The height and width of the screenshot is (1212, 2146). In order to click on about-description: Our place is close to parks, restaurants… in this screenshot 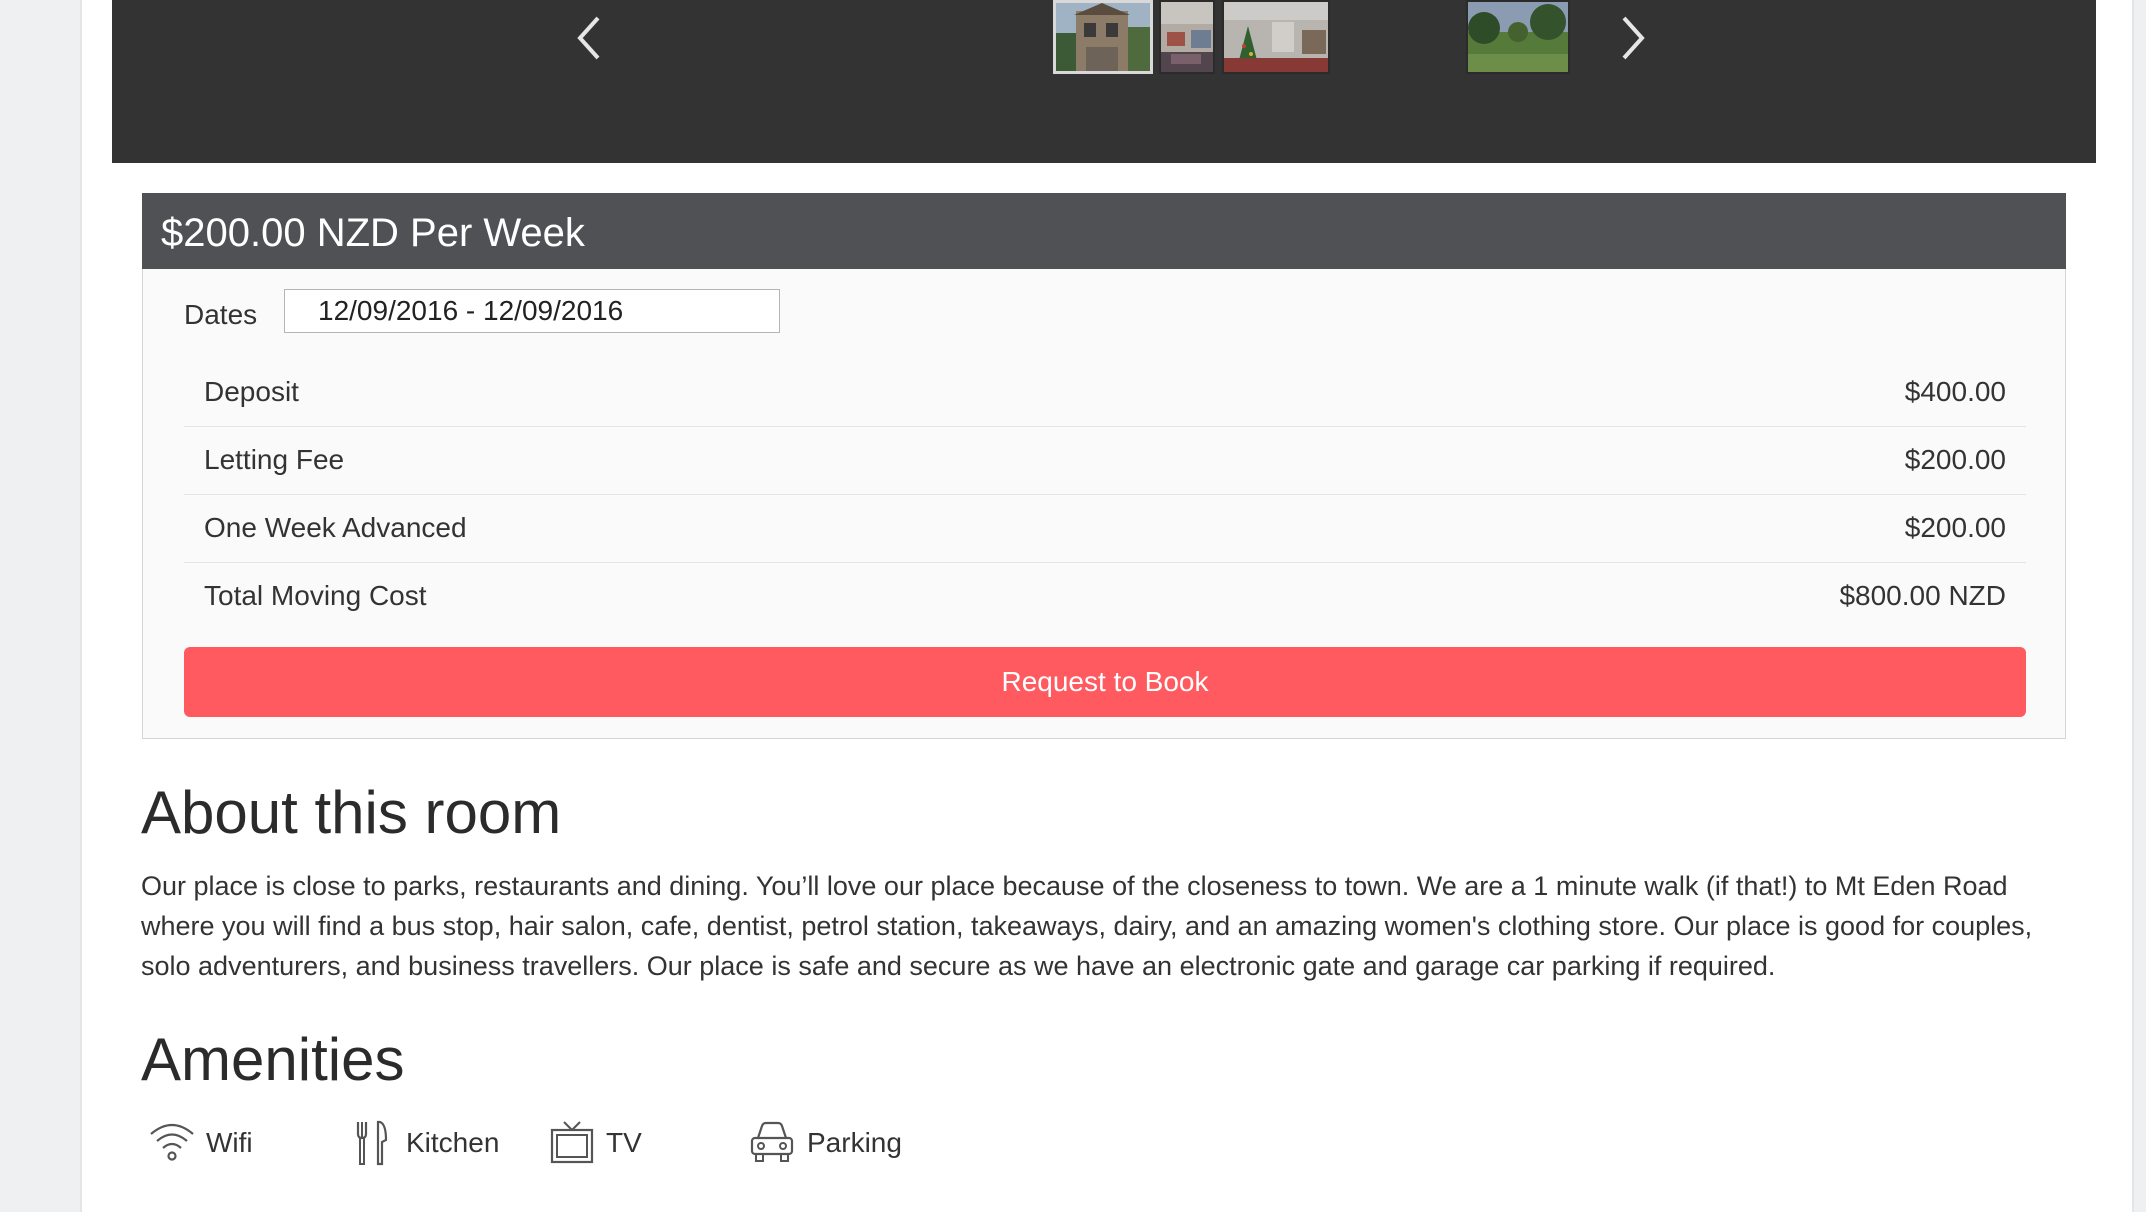, I will do `click(1087, 926)`.